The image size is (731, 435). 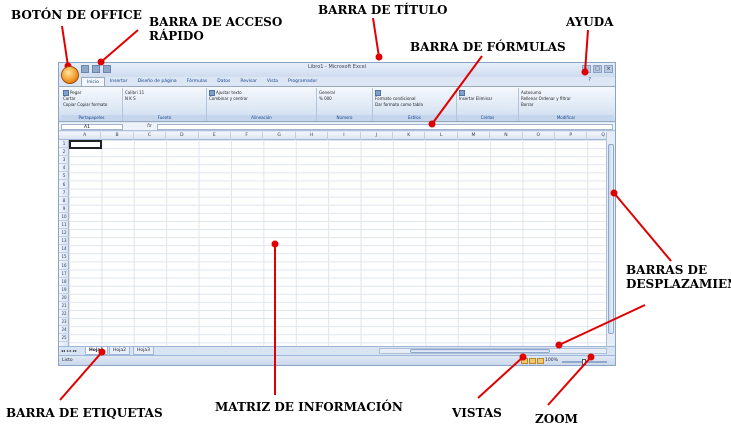 I want to click on tab-diseno: Diseño de página, so click(x=156, y=81).